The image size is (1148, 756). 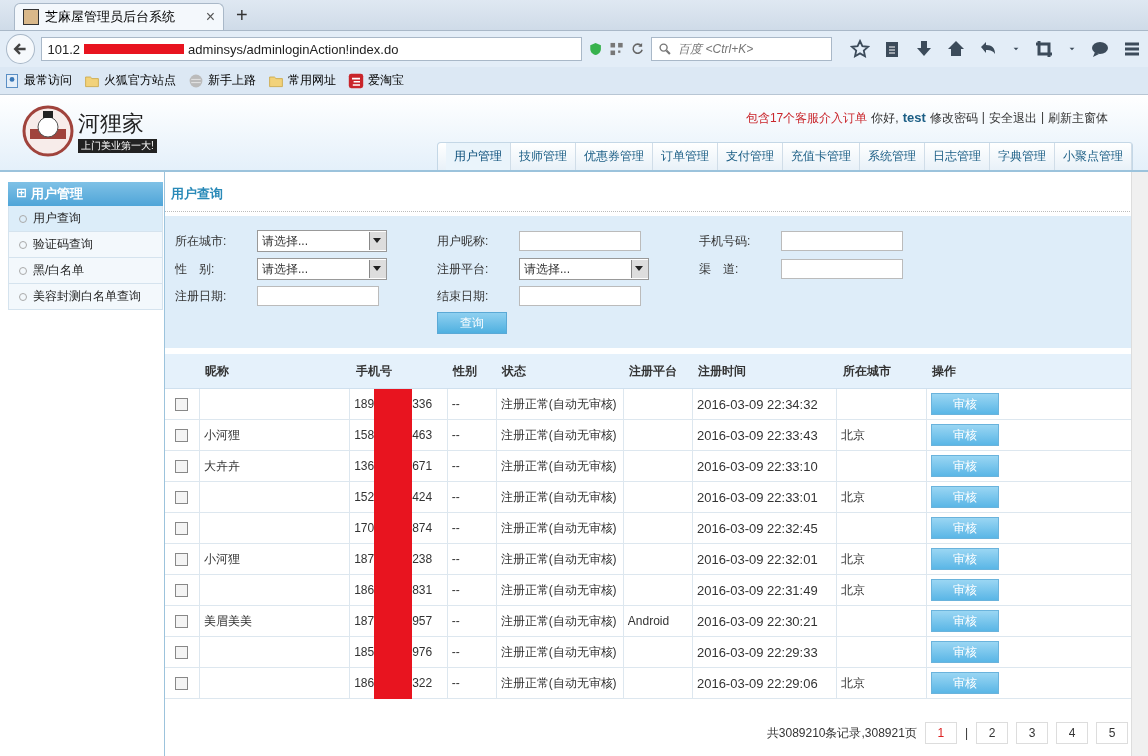 I want to click on column-header: 性别, so click(x=472, y=371).